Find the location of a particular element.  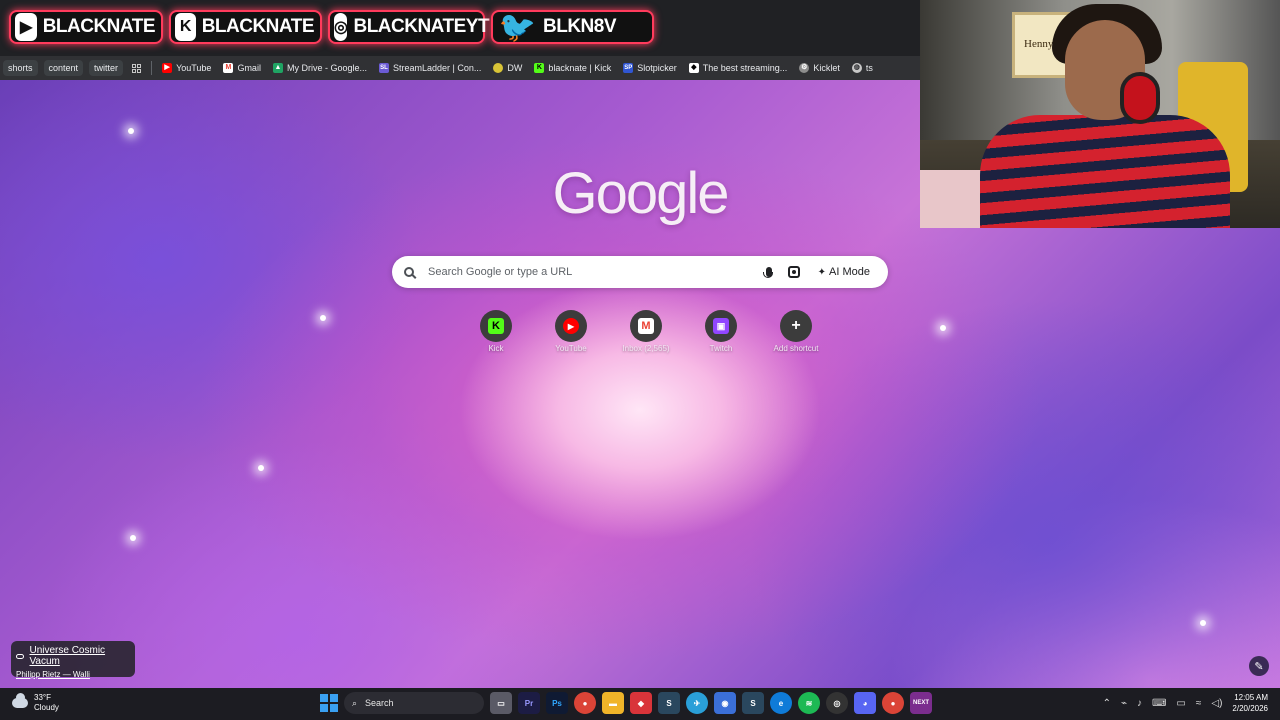

microphone-icon: ♪ is located at coordinates (1139, 703).